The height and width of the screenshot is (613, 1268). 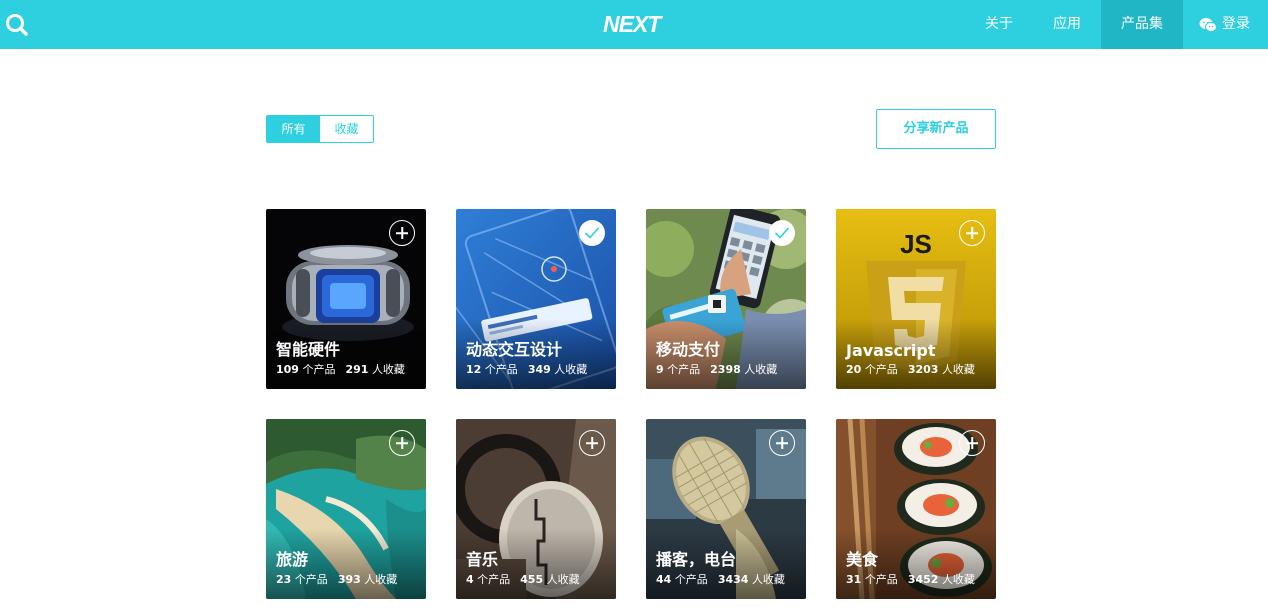 I want to click on wechat-icon, so click(x=1208, y=25).